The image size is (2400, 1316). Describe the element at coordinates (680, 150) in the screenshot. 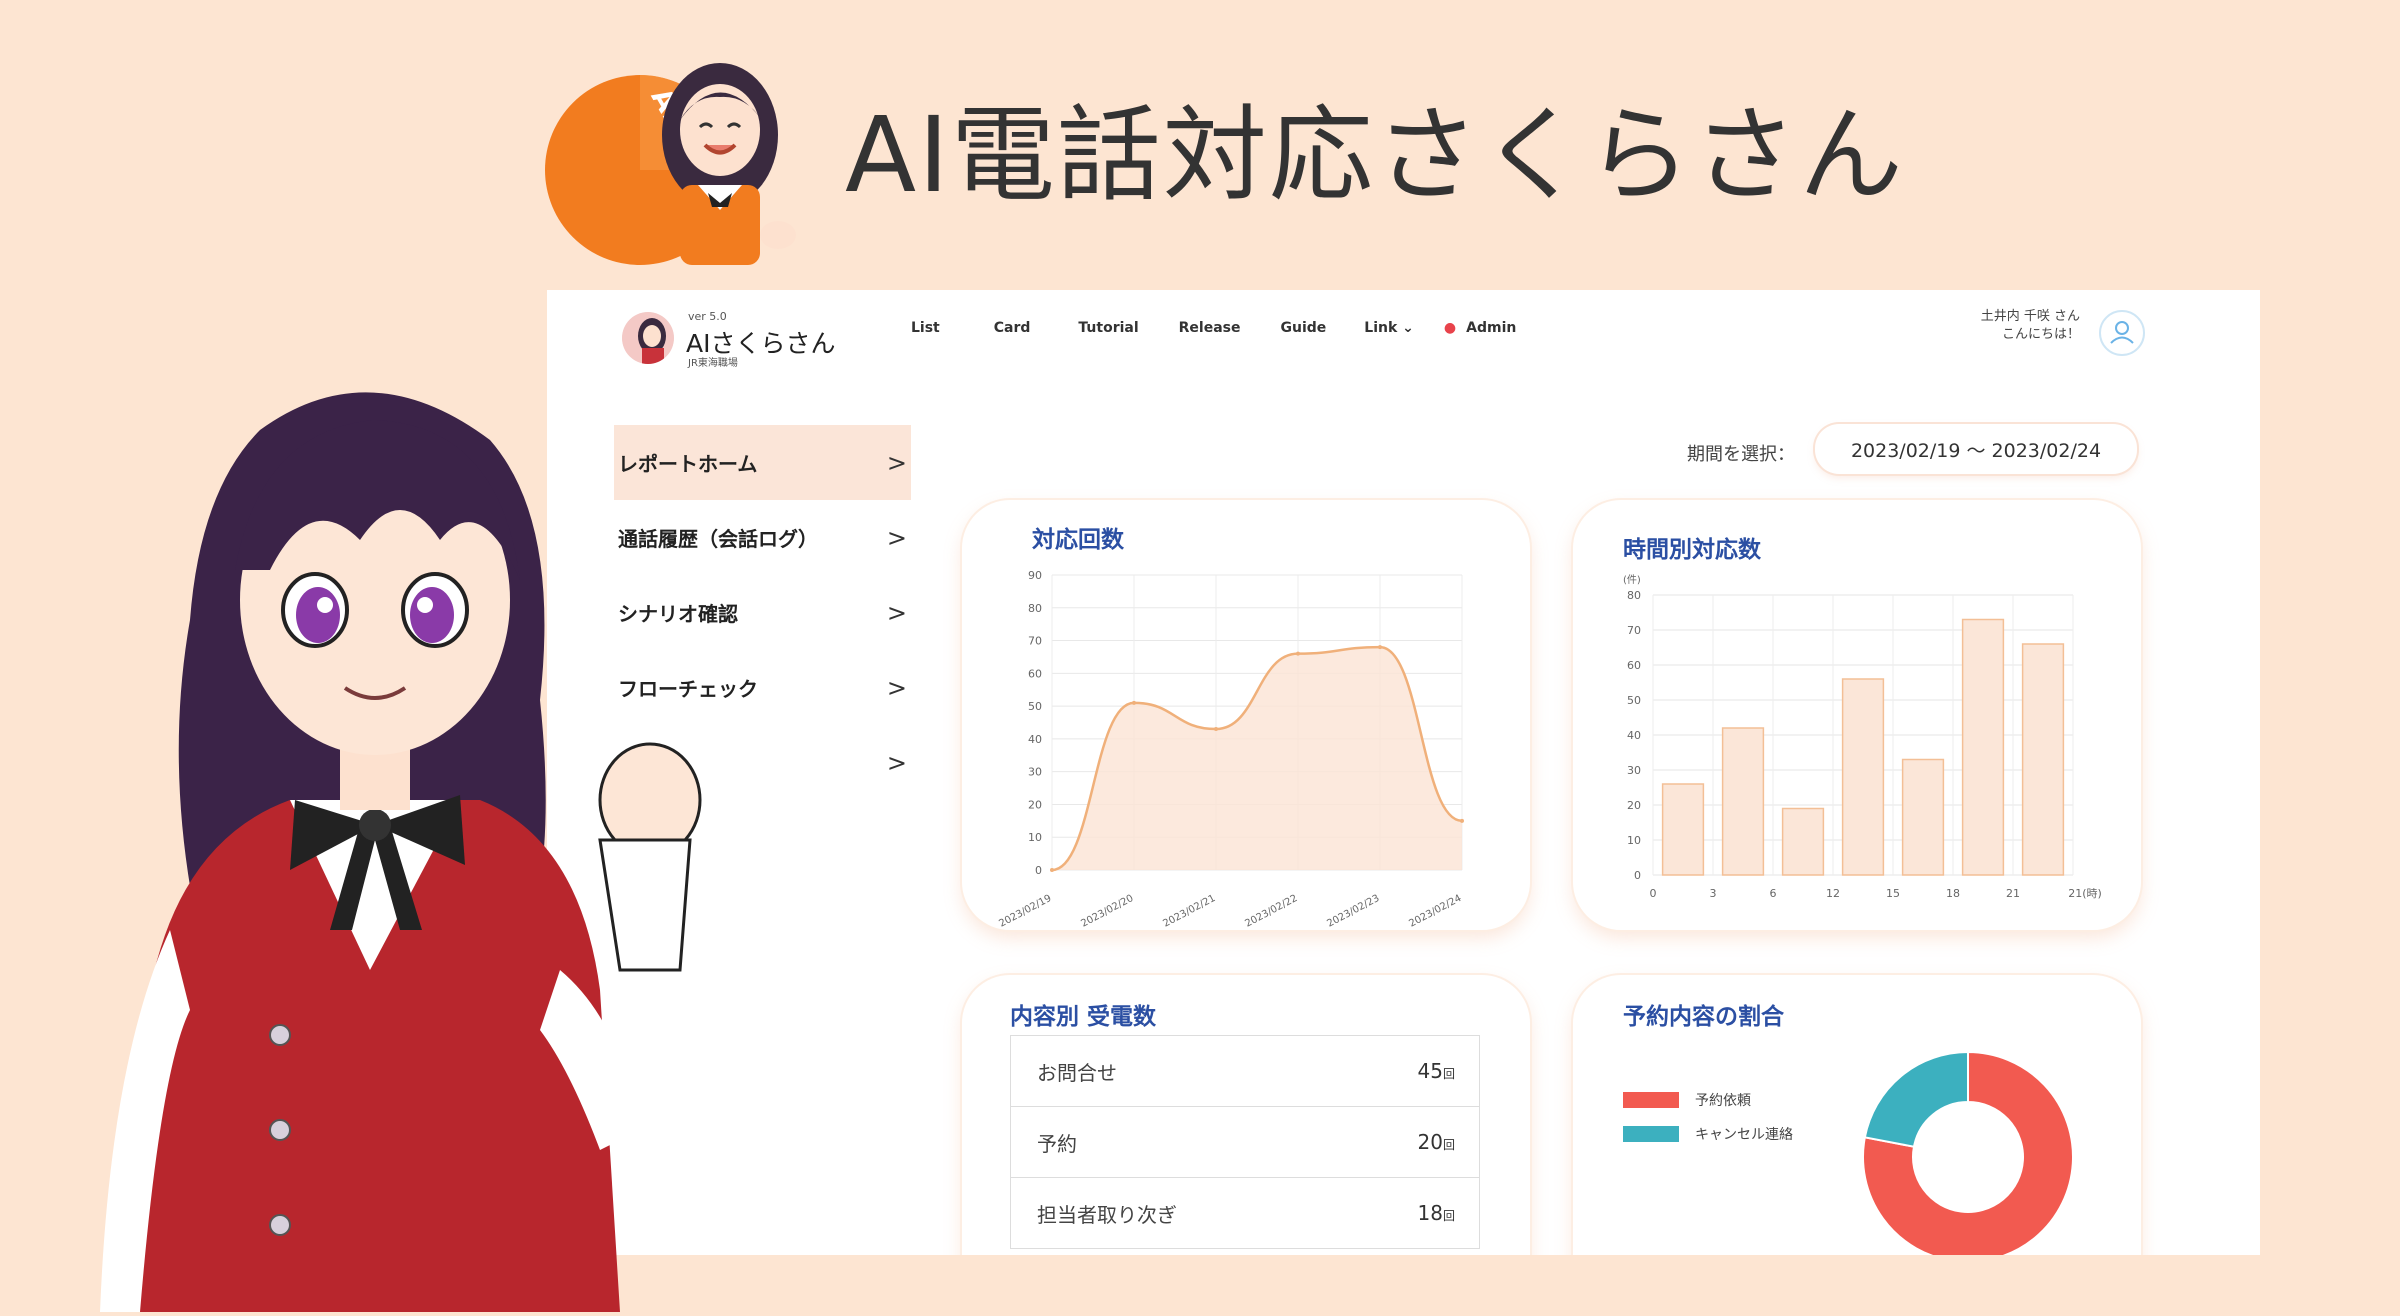

I see `brand-logo-badge: AISAKURA` at that location.